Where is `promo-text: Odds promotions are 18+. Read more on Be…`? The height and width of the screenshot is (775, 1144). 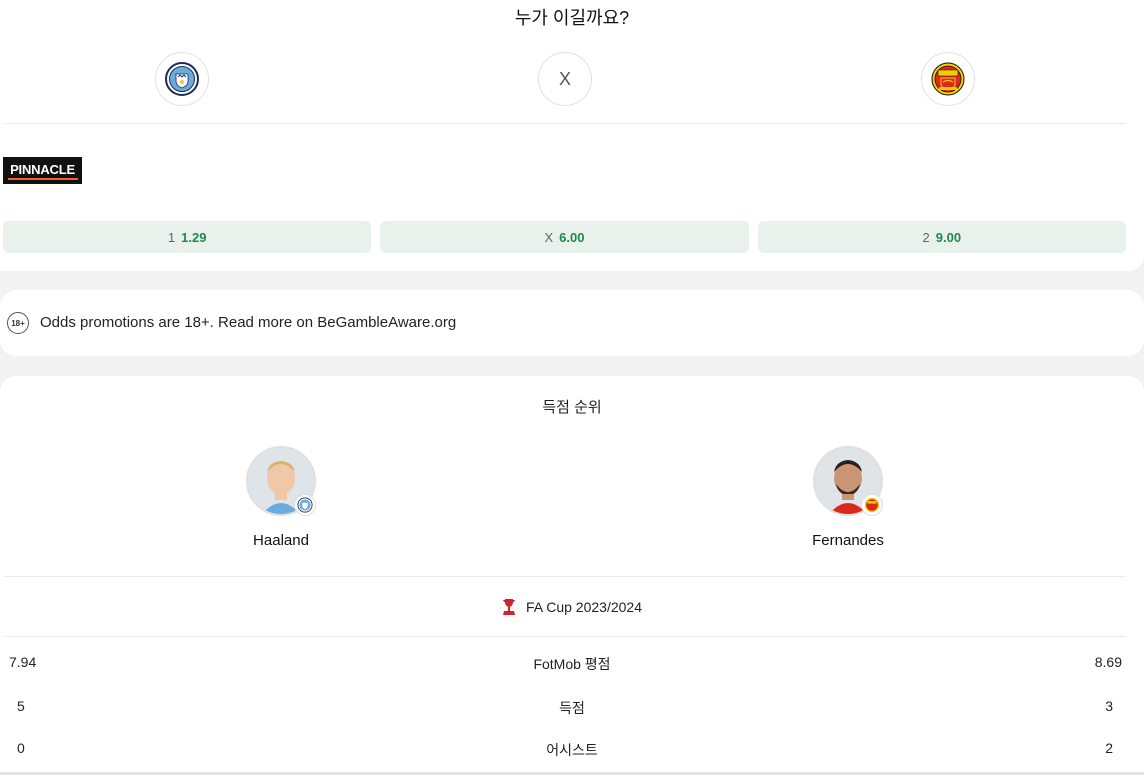
promo-text: Odds promotions are 18+. Read more on Be… is located at coordinates (248, 322).